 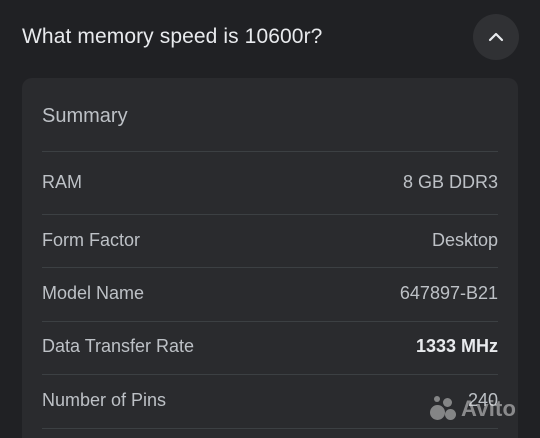 I want to click on spec-row-data-transfer-rate: Data Transfer Rate 1333 MHz, so click(x=270, y=350).